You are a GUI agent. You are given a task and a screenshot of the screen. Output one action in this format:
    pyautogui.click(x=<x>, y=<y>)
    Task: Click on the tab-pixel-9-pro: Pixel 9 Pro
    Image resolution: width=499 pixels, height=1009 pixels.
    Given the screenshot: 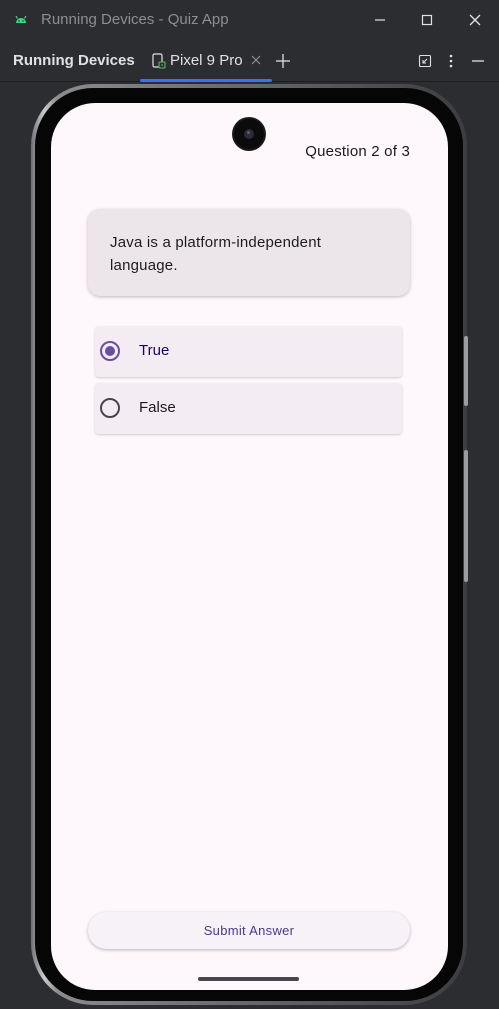 What is the action you would take?
    pyautogui.click(x=206, y=61)
    